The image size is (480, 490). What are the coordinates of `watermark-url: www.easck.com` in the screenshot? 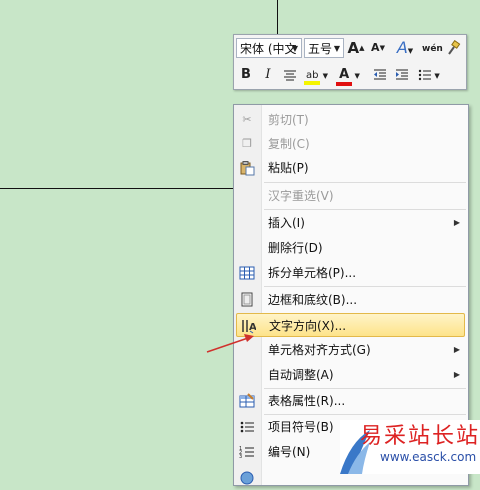 It's located at (428, 457).